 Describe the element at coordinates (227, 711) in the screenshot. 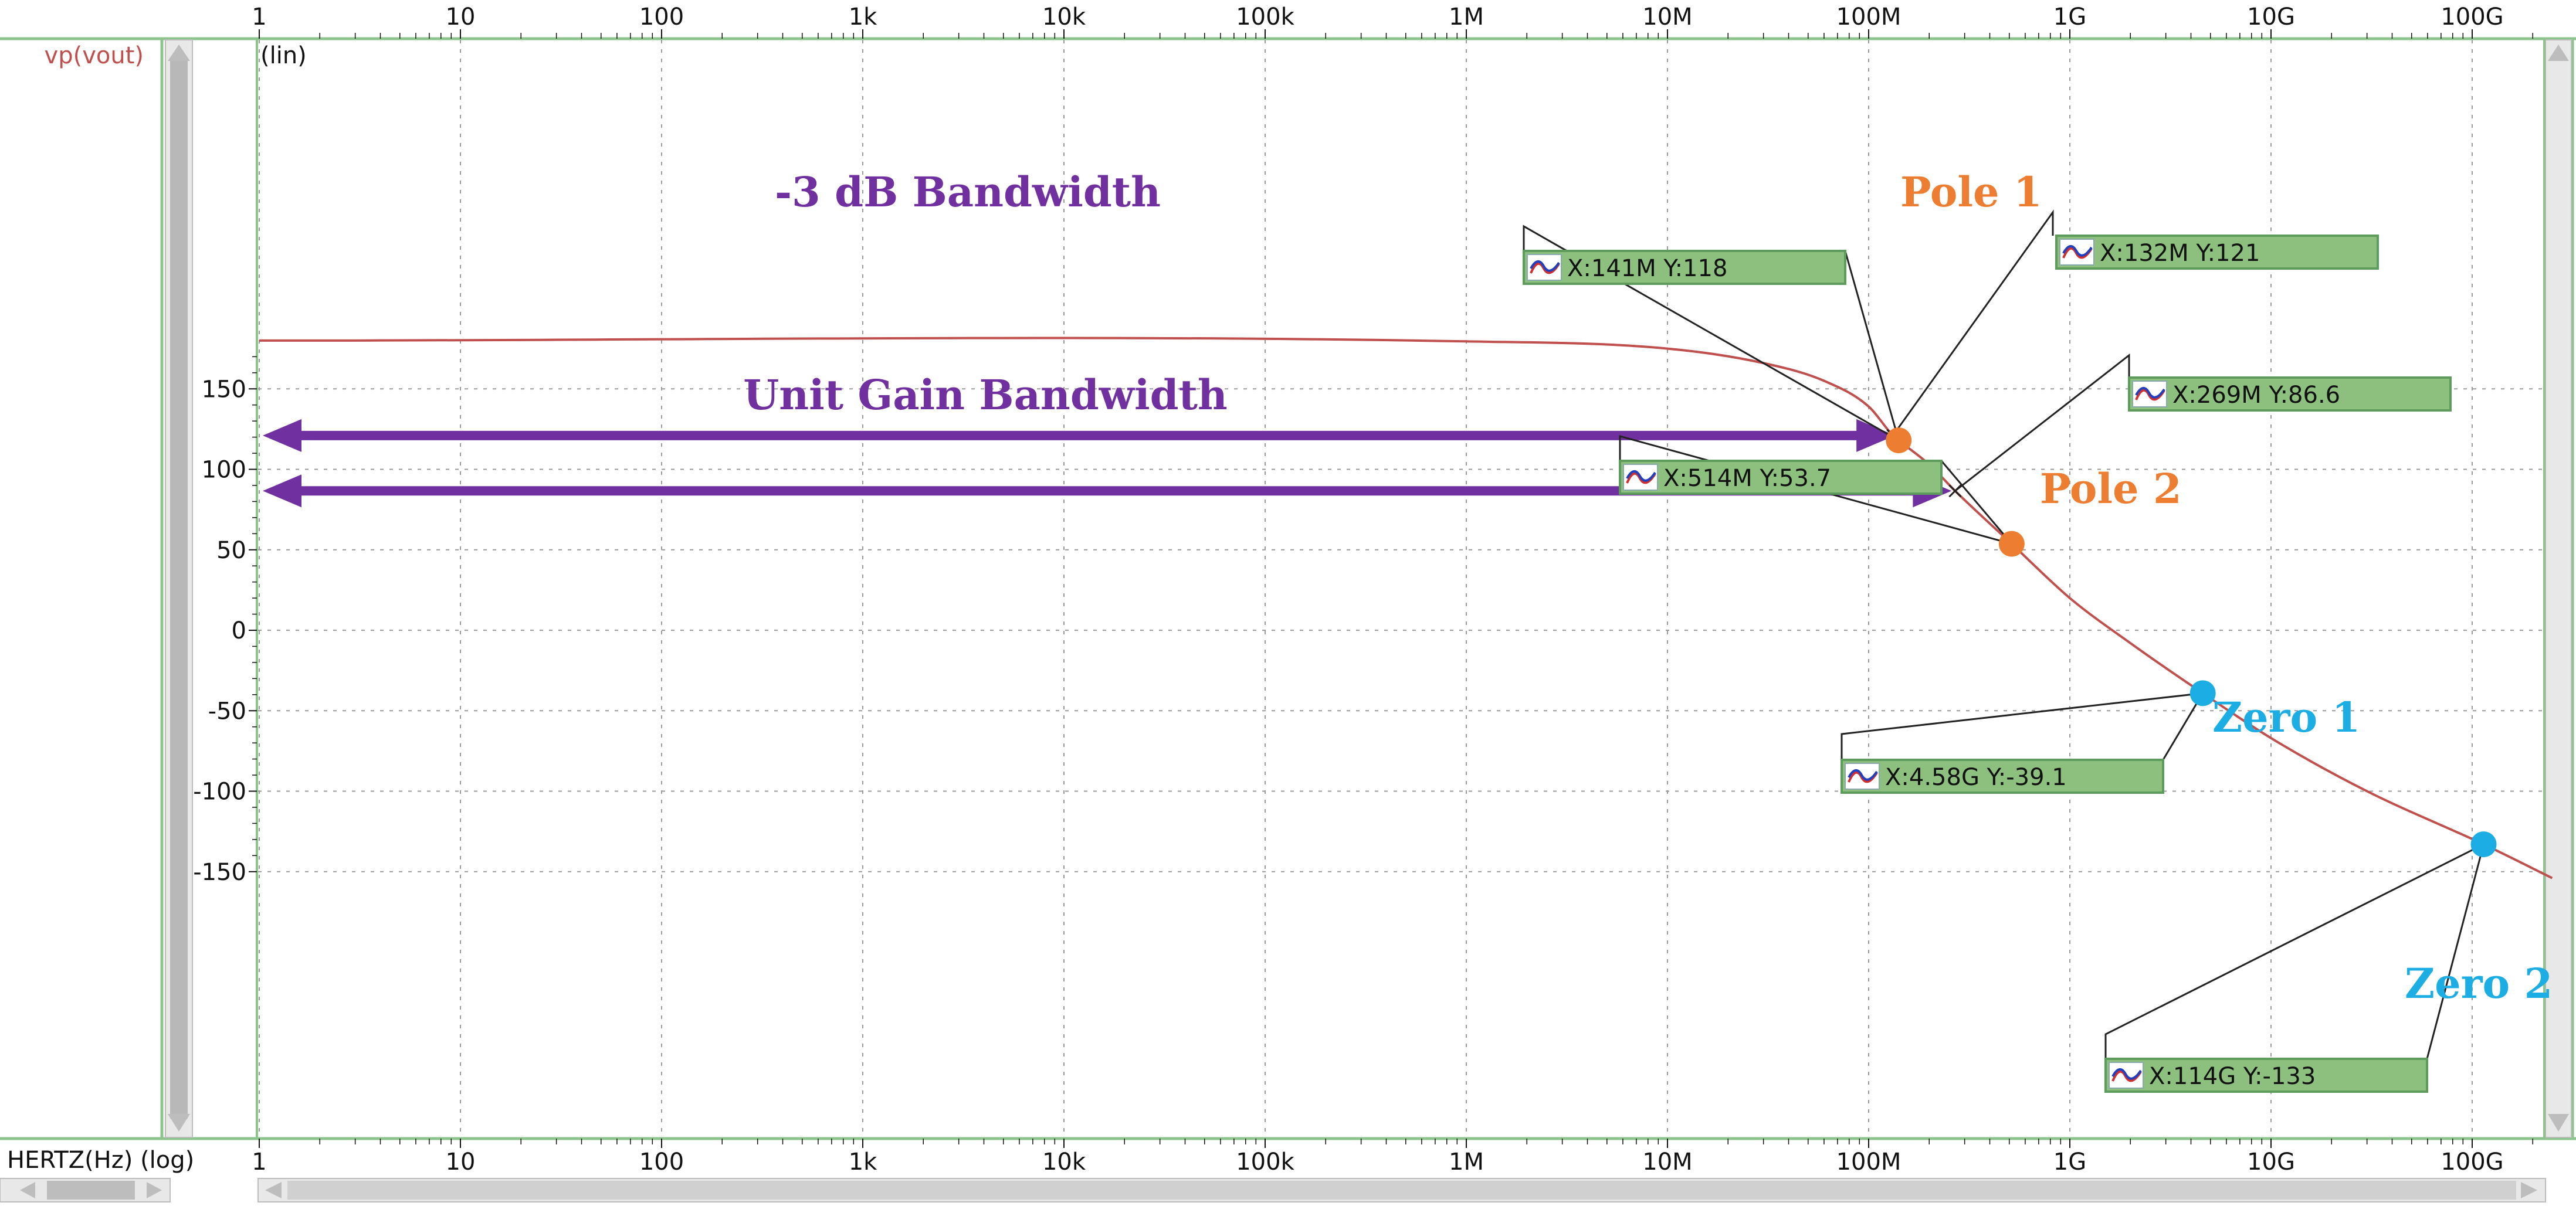

I see `y-tick-label: -50` at that location.